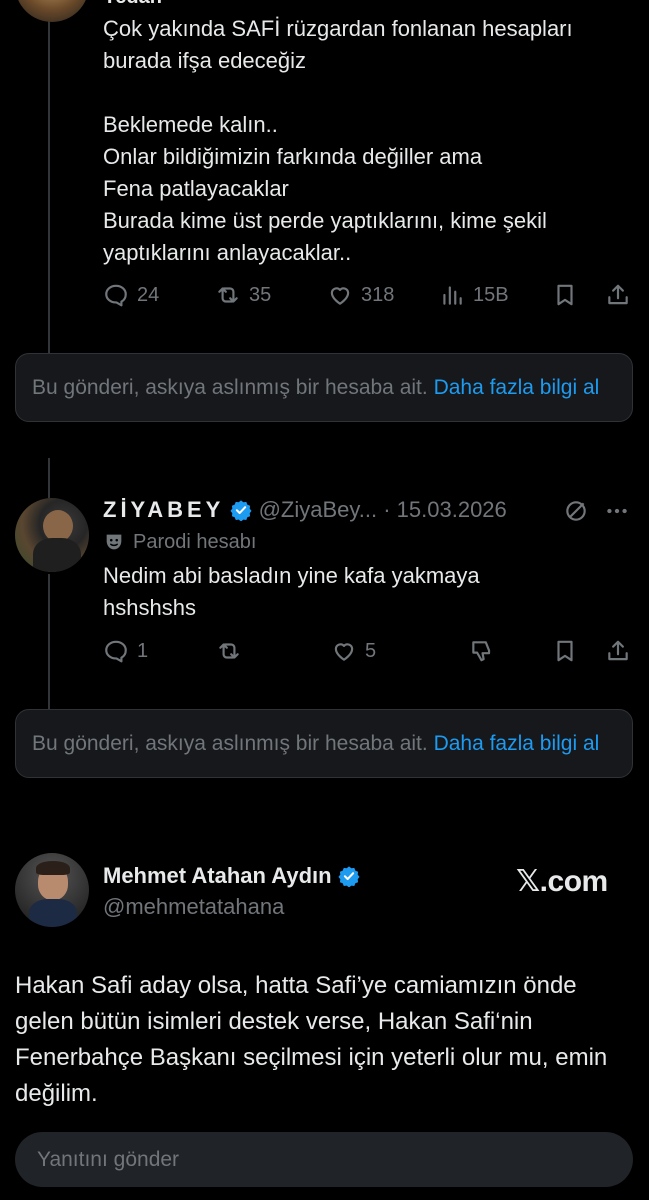 This screenshot has height=1200, width=649. I want to click on tweet-actions: 24 35 318 15B, so click(368, 295).